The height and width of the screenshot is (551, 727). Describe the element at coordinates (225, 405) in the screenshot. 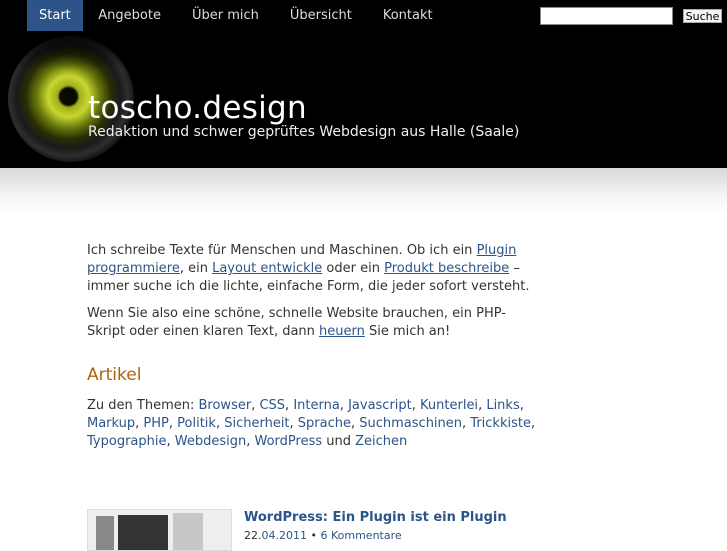

I see `topic-link-browser: Browser` at that location.